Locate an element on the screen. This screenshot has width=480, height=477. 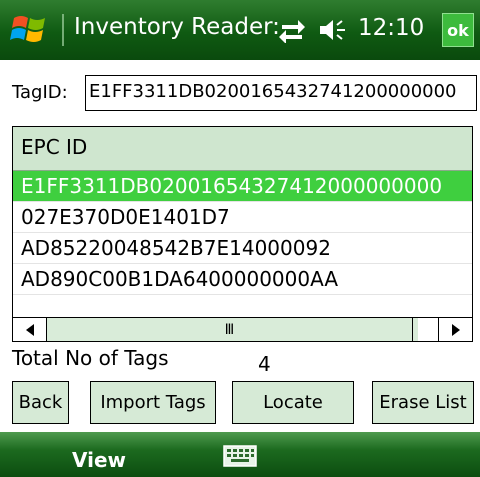
app-title: Inventory Reader: is located at coordinates (177, 27).